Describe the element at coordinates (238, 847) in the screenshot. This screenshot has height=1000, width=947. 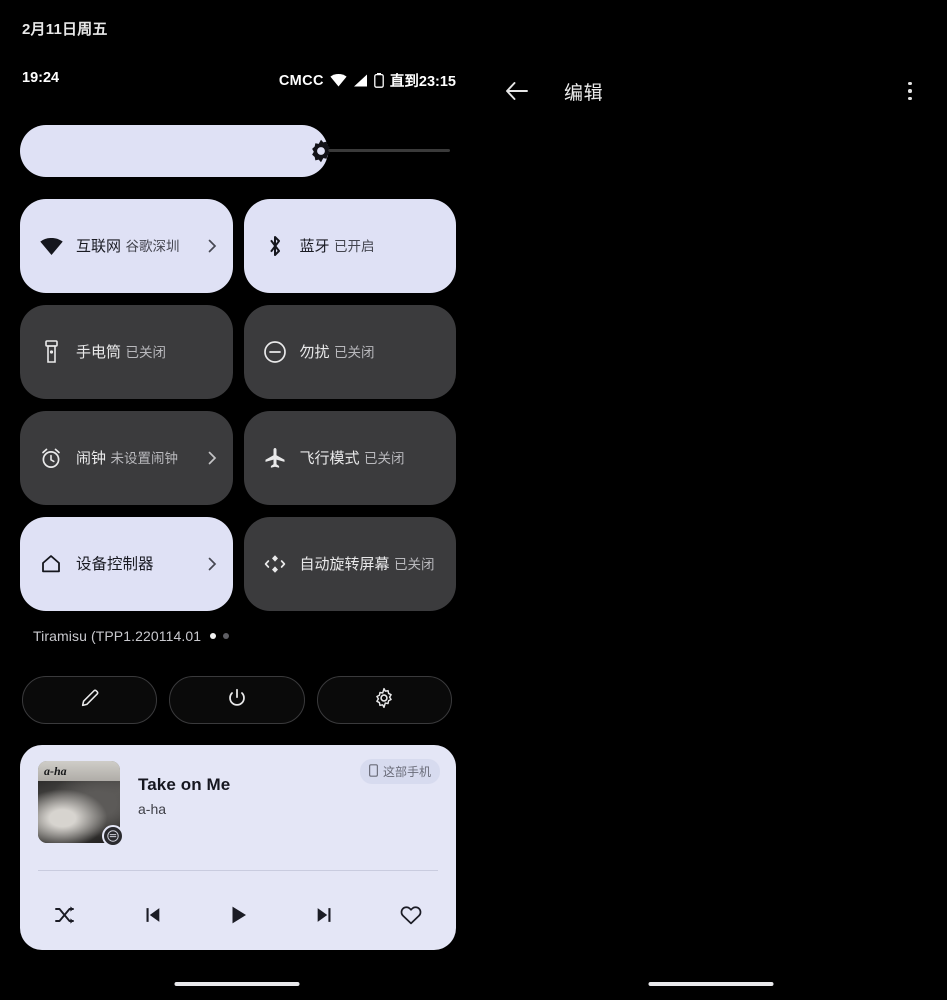
I see `media-player-card: 这部手机 a-ha Take on Me a-ha` at that location.